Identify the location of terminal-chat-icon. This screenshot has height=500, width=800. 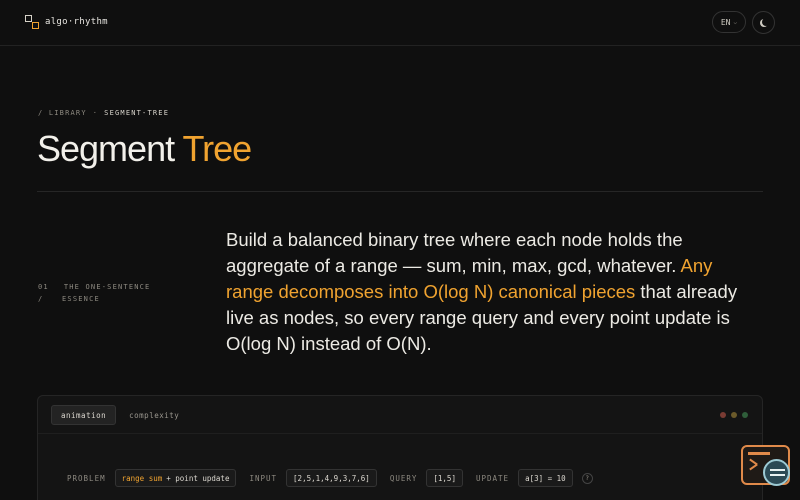
(759, 453).